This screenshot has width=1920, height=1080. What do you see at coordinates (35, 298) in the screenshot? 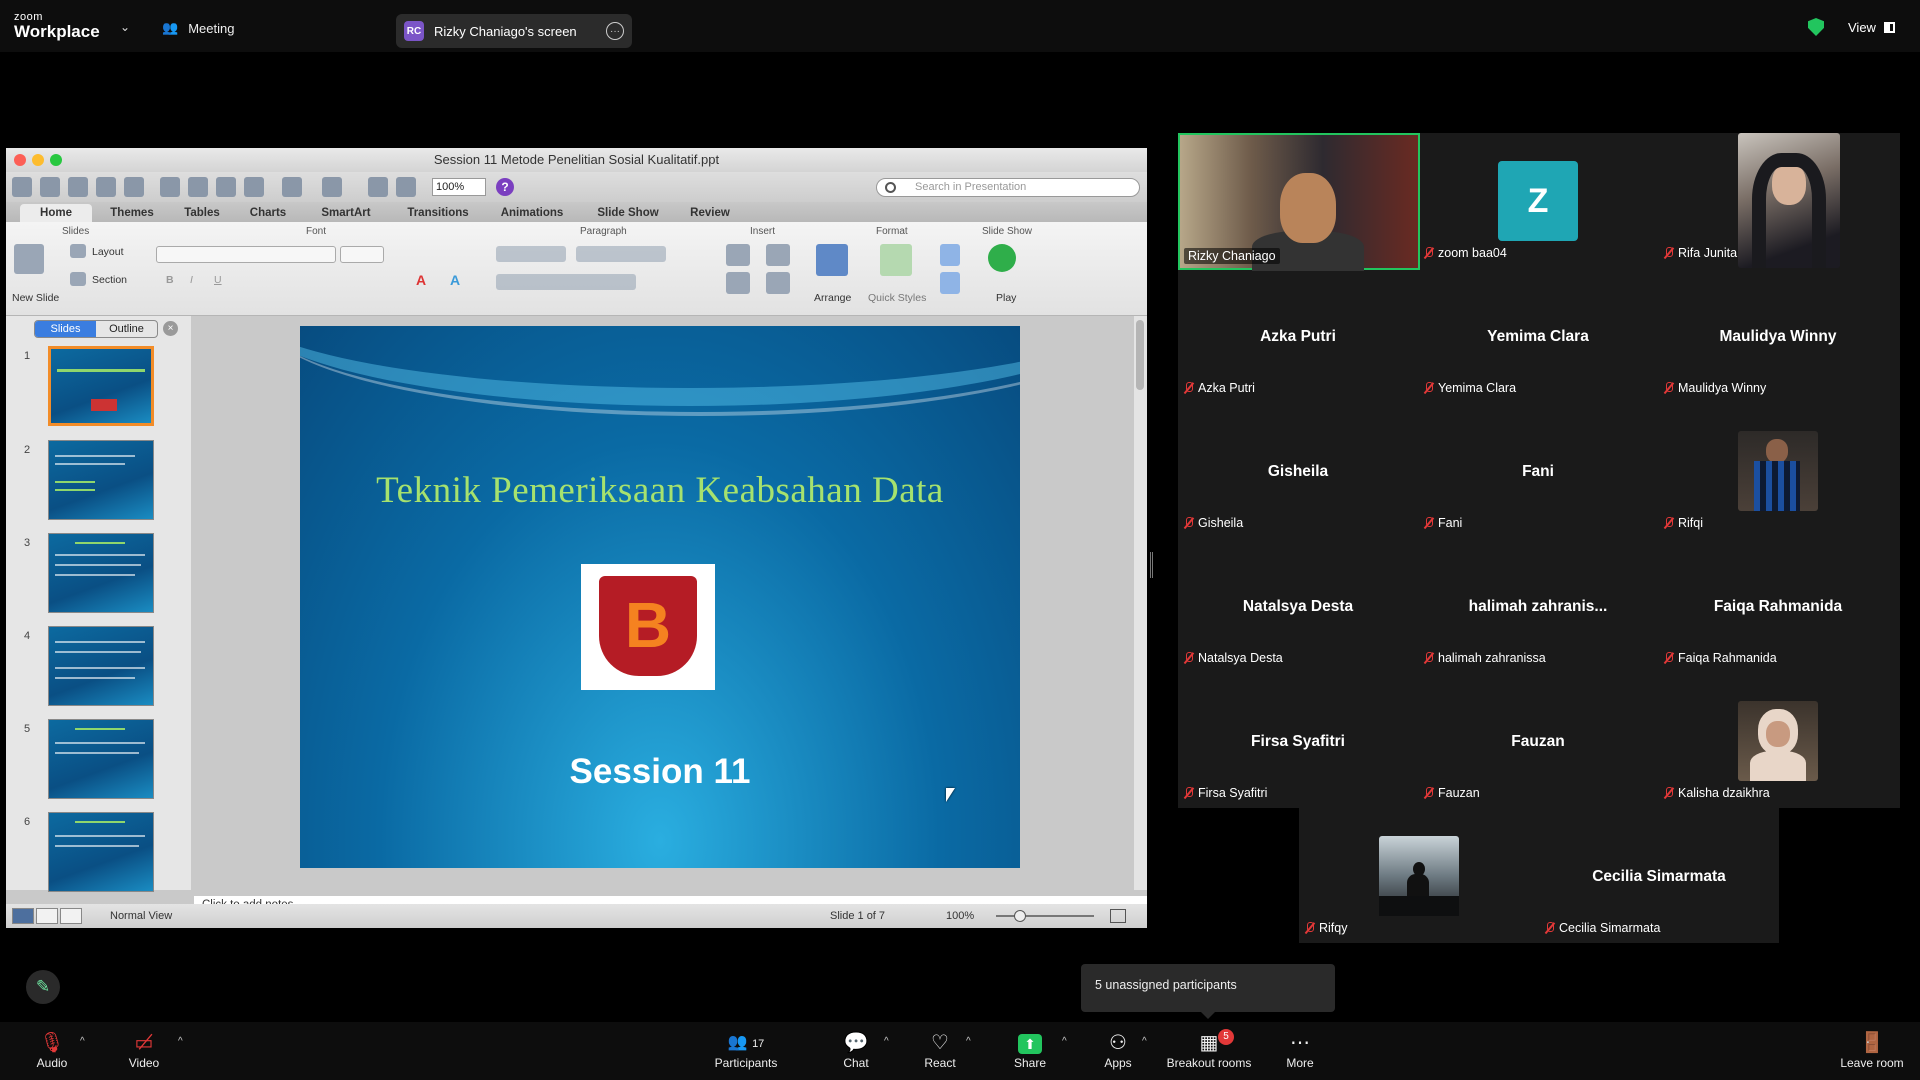
I see `new-slide-label: New Slide` at bounding box center [35, 298].